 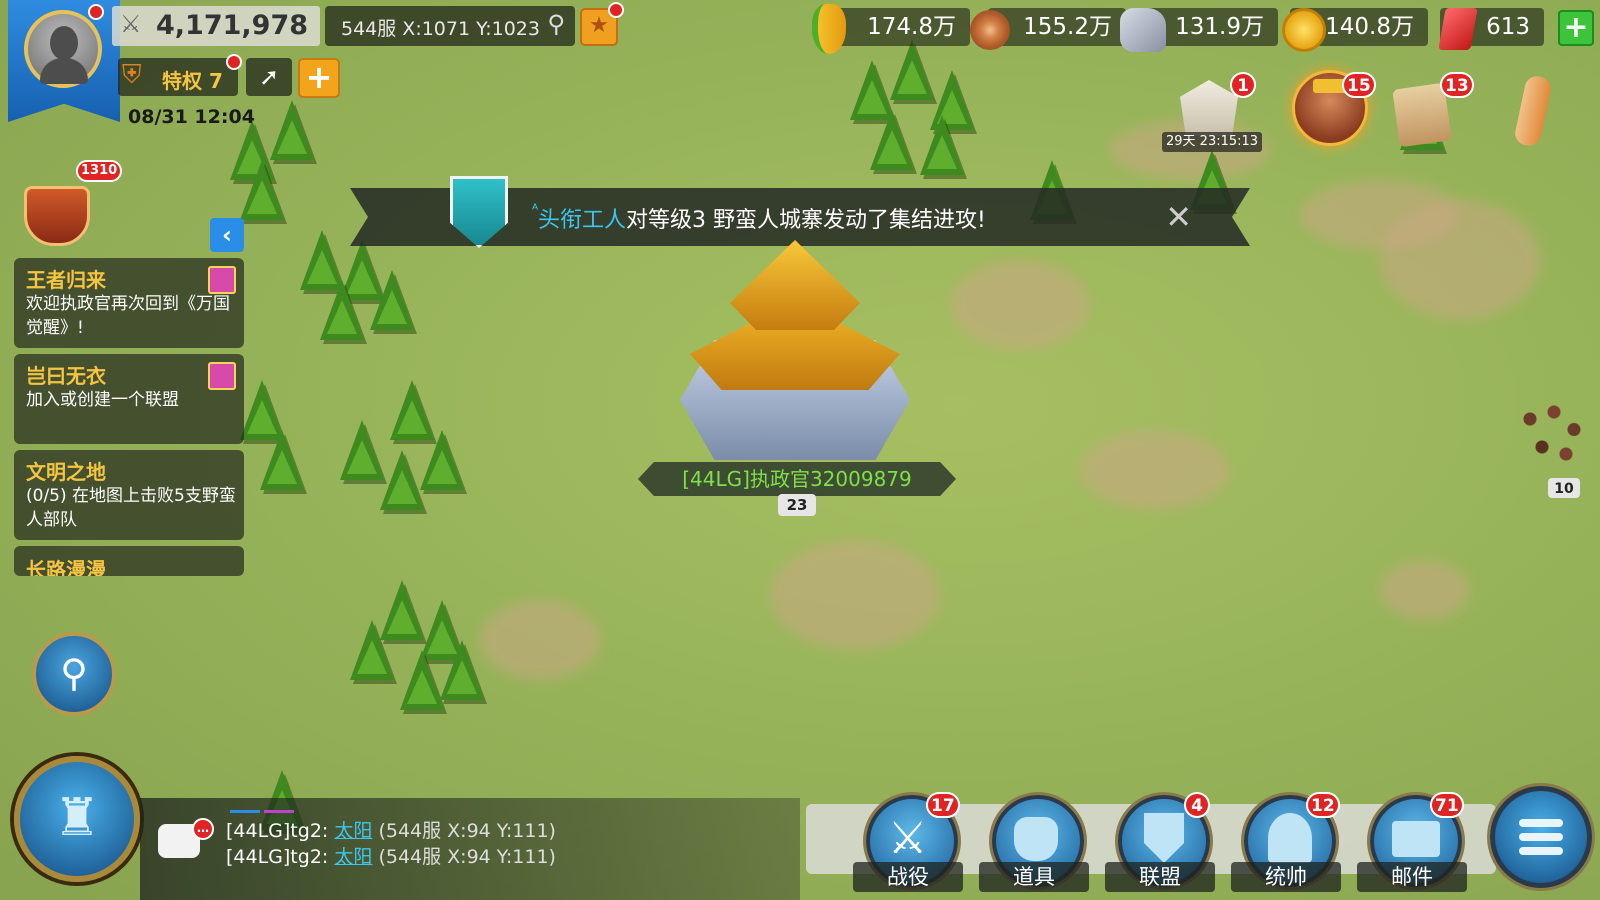 I want to click on map-search-button: ⚲, so click(x=74, y=674).